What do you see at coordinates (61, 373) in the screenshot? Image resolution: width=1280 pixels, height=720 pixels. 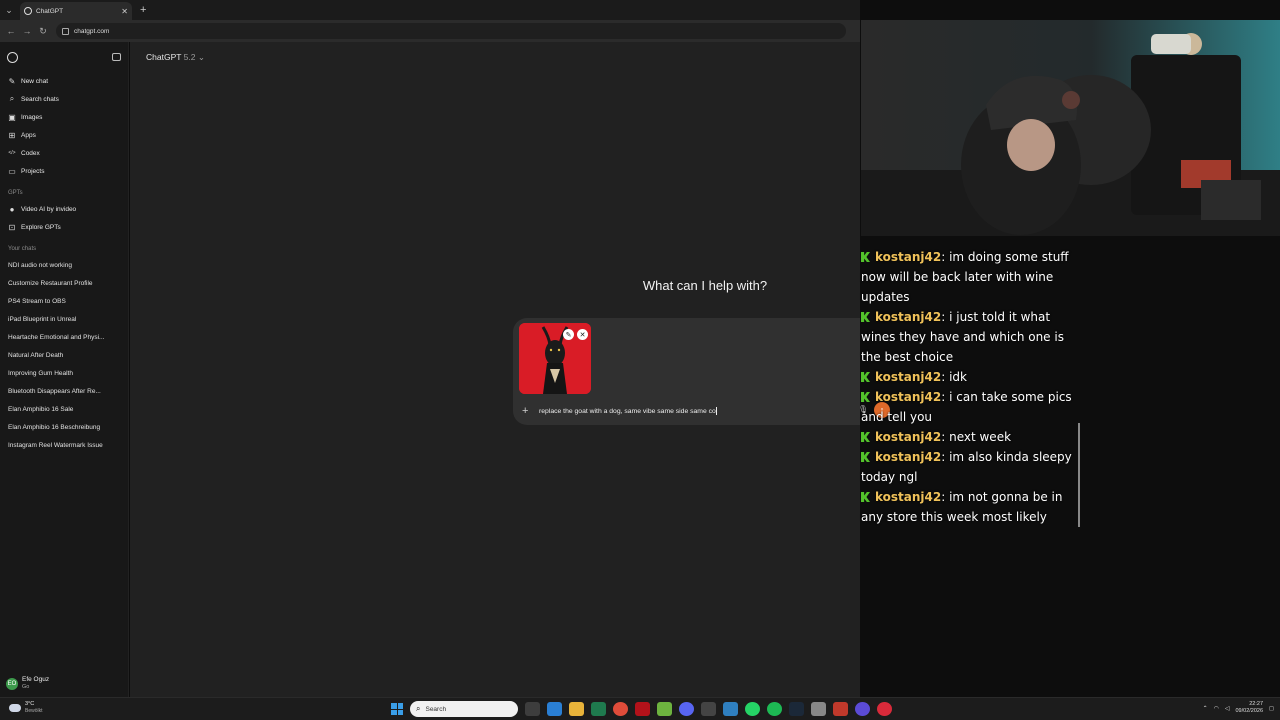 I see `chat-history-item: Improving Gum Health` at bounding box center [61, 373].